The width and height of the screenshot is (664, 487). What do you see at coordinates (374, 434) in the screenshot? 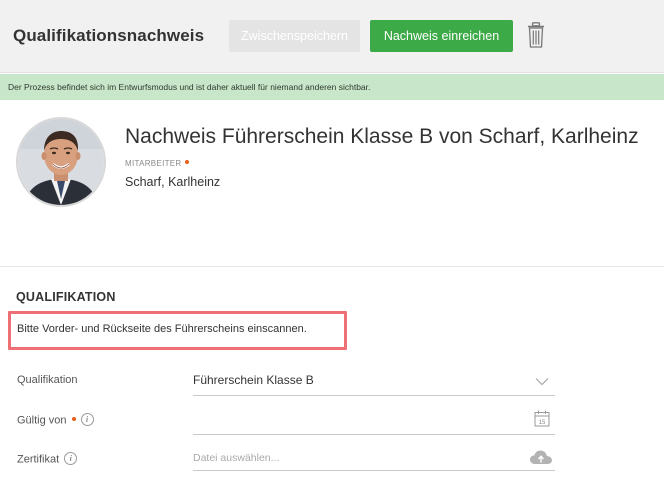
I see `valid-from-underline` at bounding box center [374, 434].